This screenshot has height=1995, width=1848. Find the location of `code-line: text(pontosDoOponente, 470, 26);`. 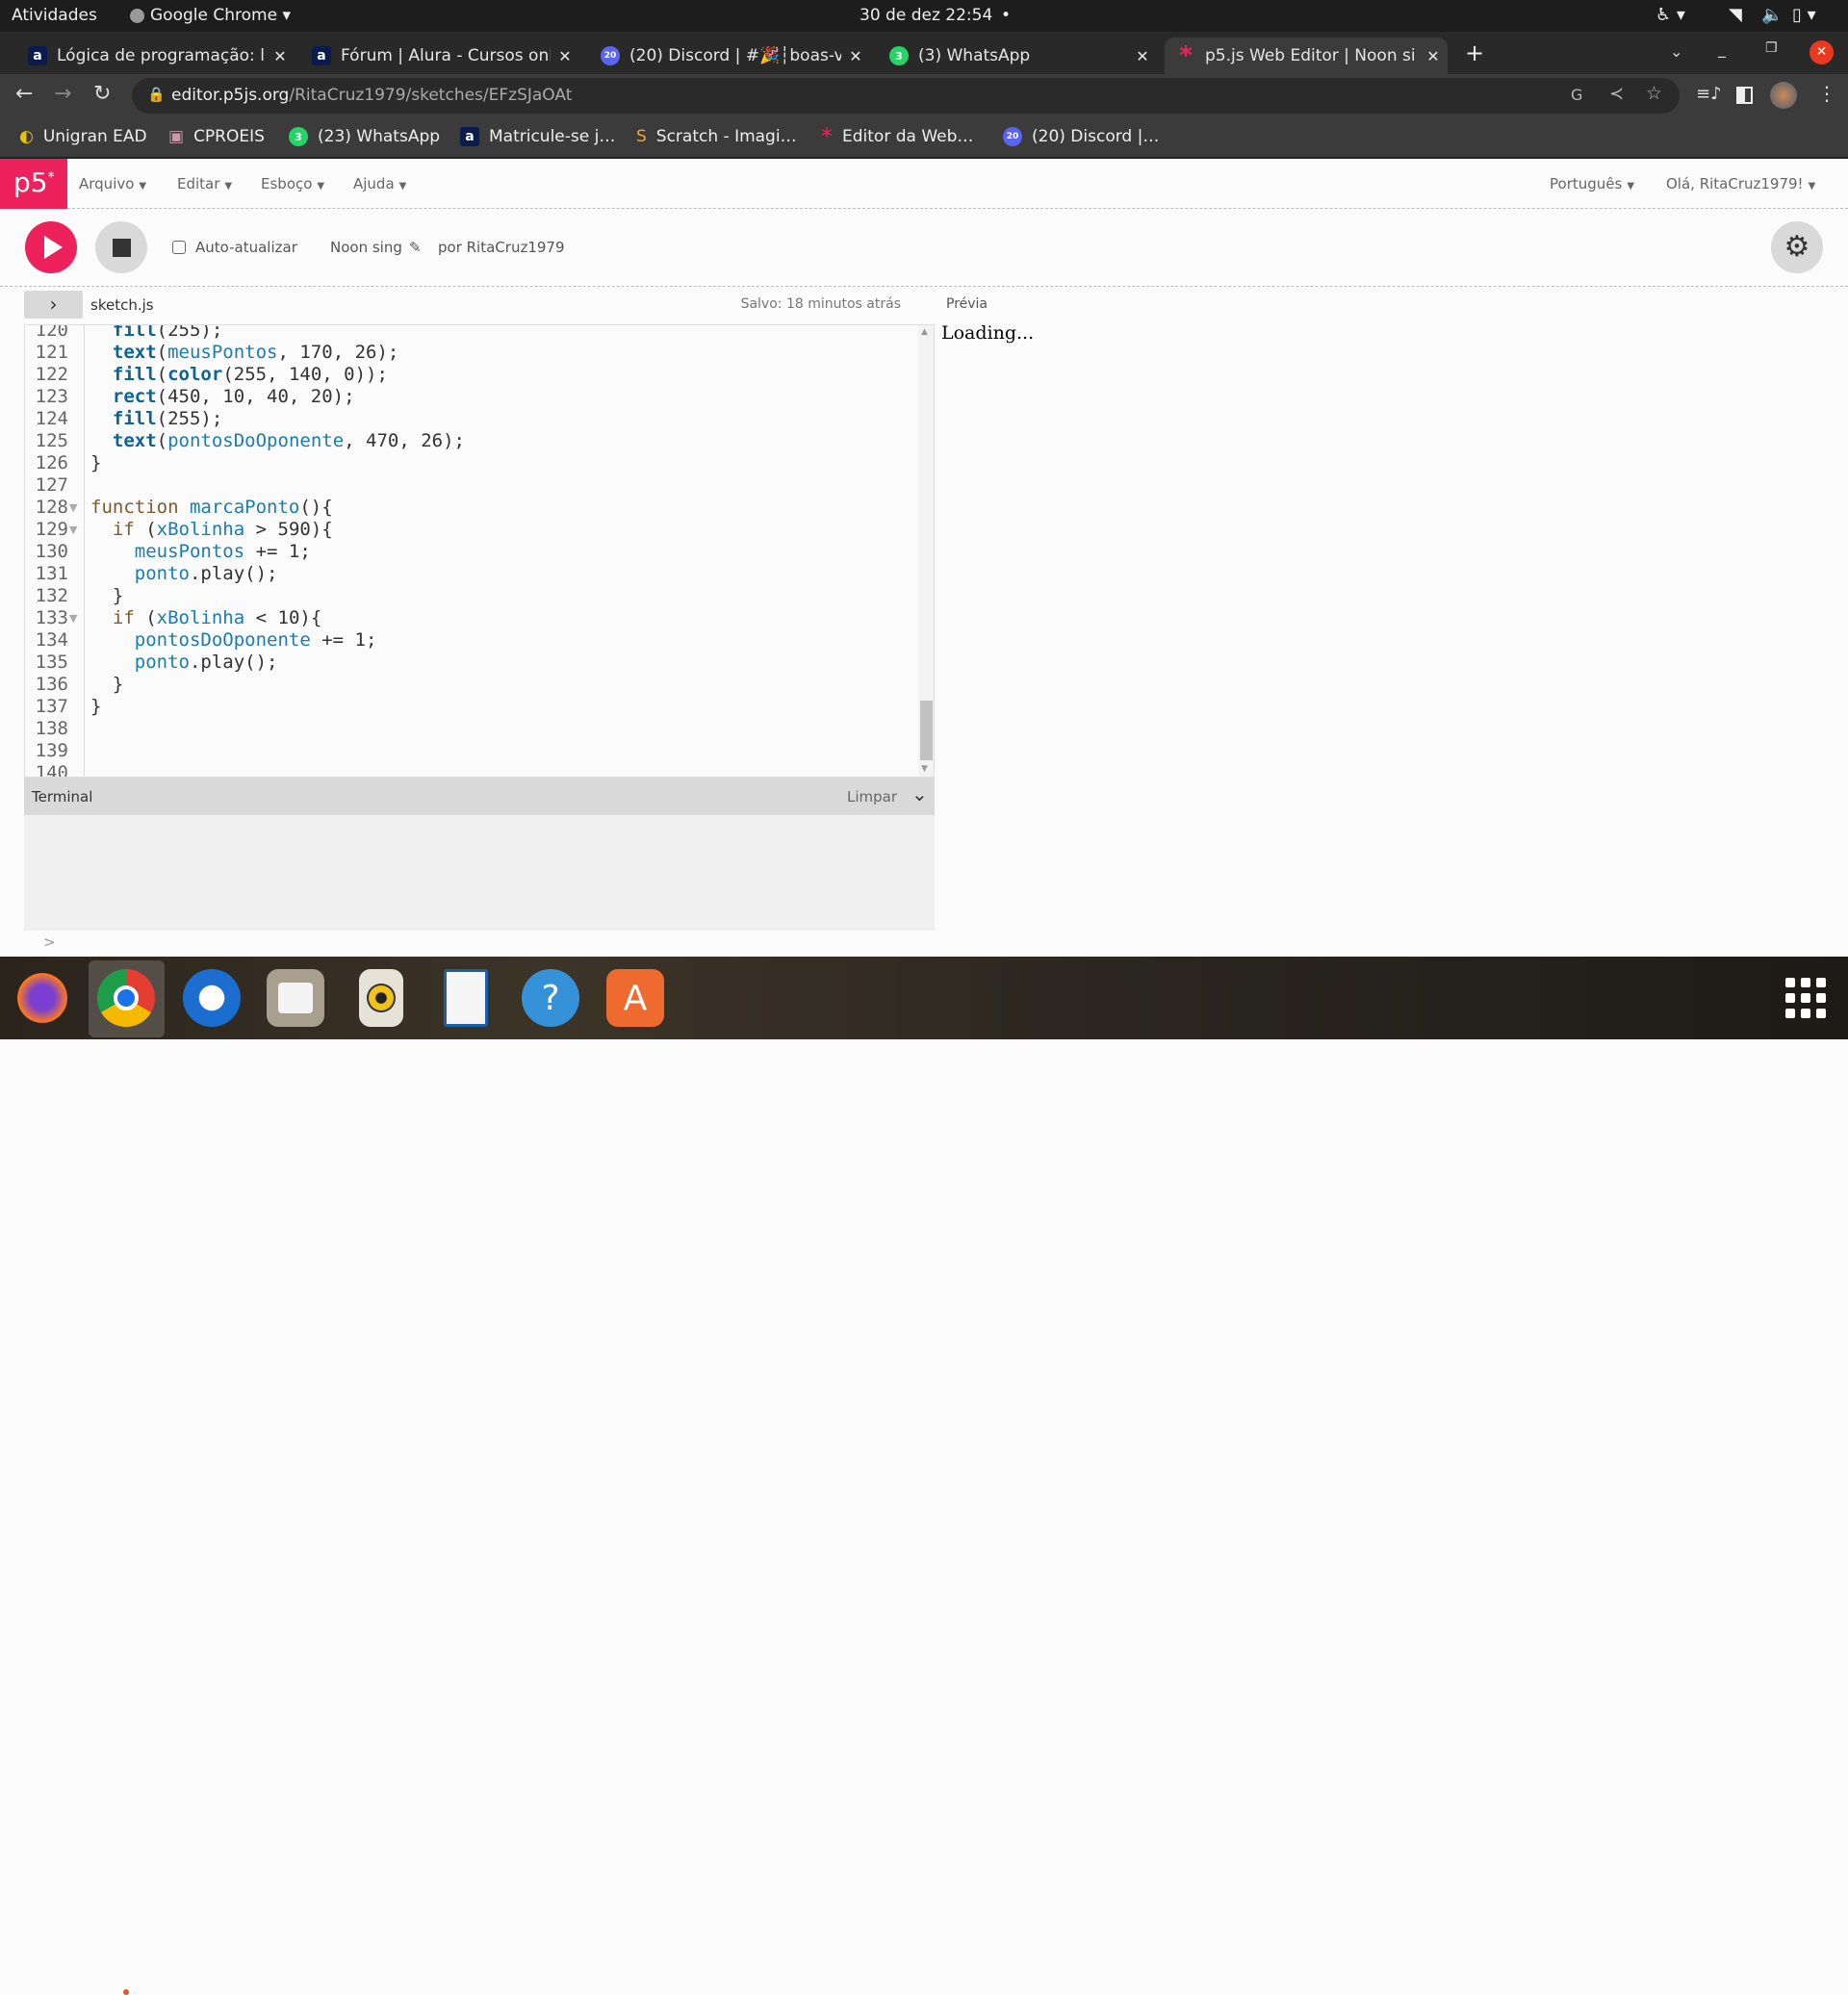

code-line: text(pontosDoOponente, 470, 26); is located at coordinates (277, 441).